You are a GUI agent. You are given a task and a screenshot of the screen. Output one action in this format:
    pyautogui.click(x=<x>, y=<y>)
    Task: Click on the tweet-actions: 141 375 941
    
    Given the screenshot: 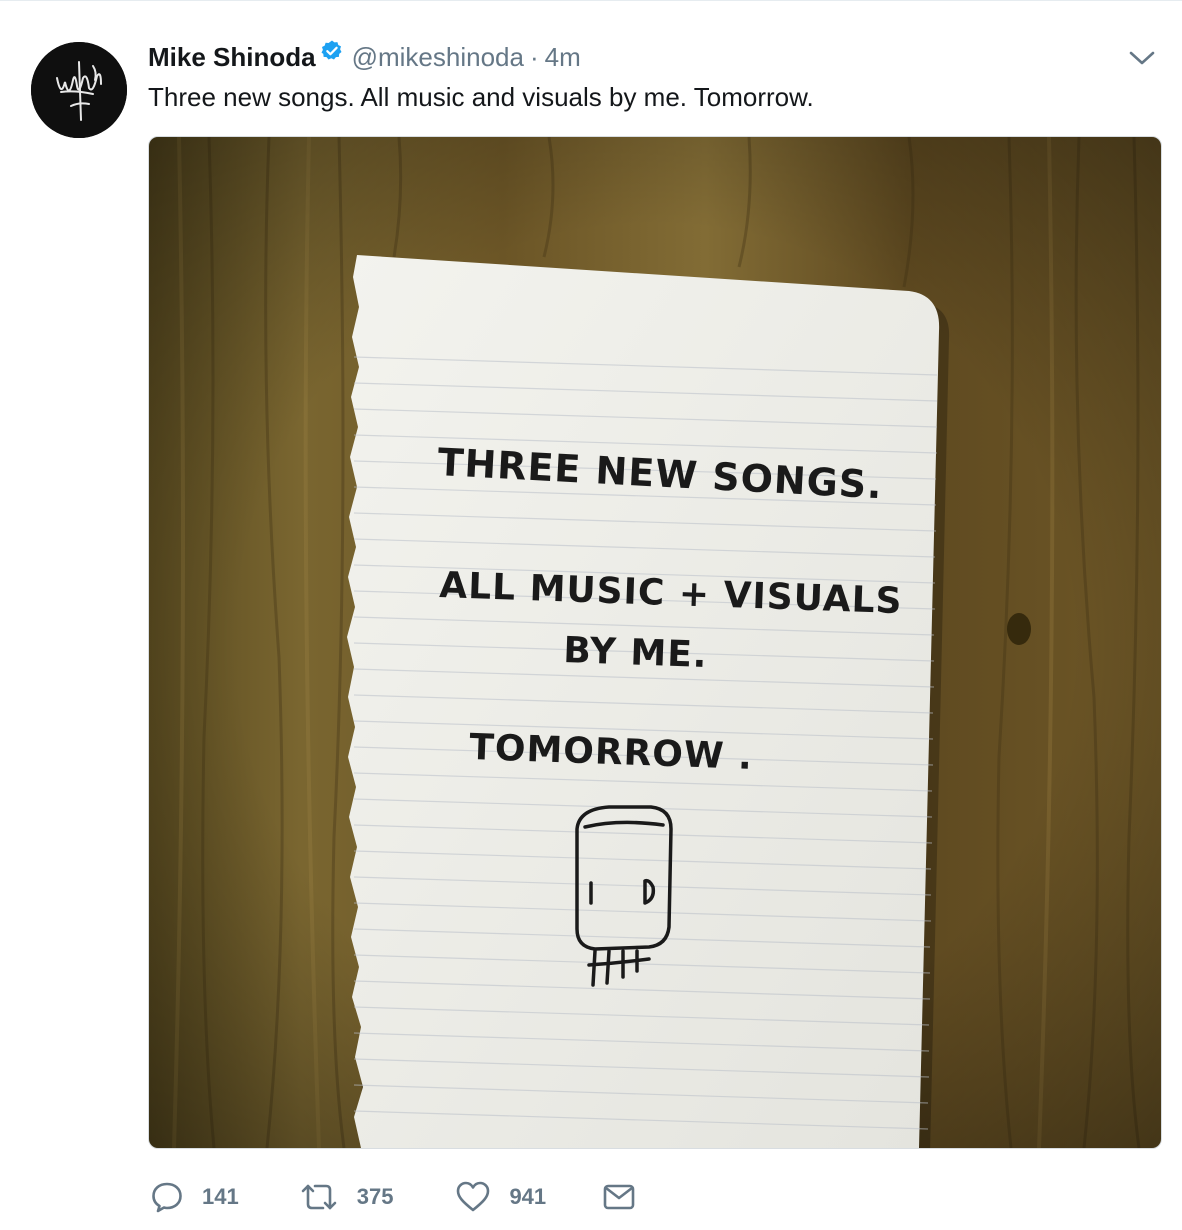 What is the action you would take?
    pyautogui.click(x=393, y=1197)
    